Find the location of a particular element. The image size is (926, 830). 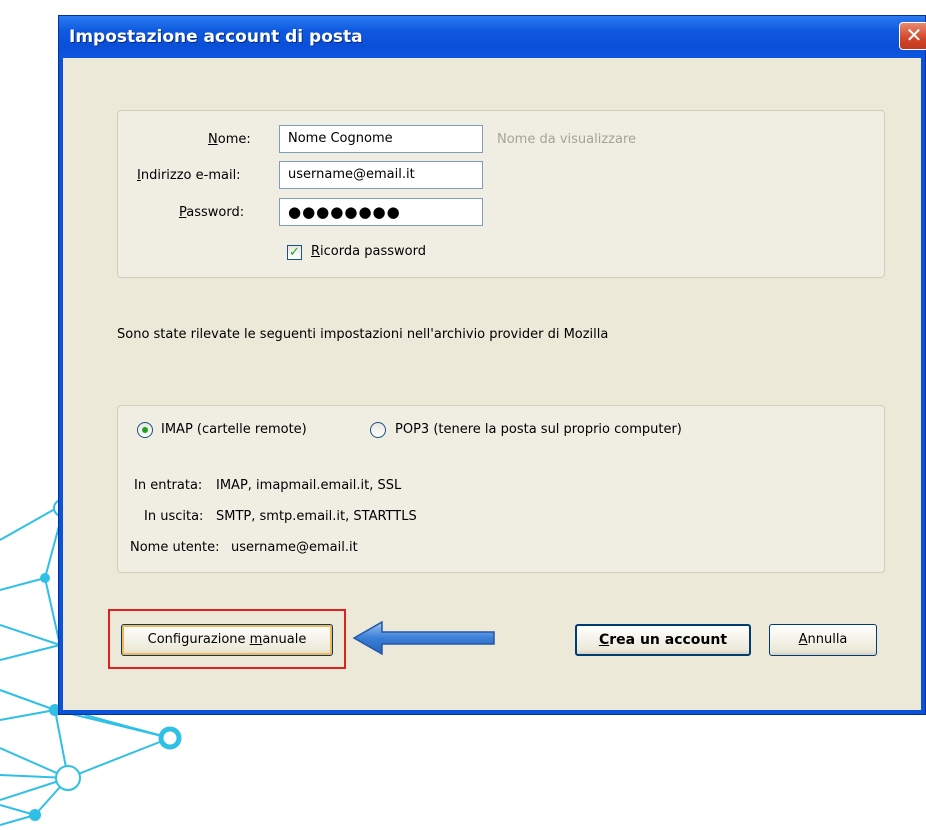

title-bar: Impostazione account di posta ✕ is located at coordinates (492, 37).